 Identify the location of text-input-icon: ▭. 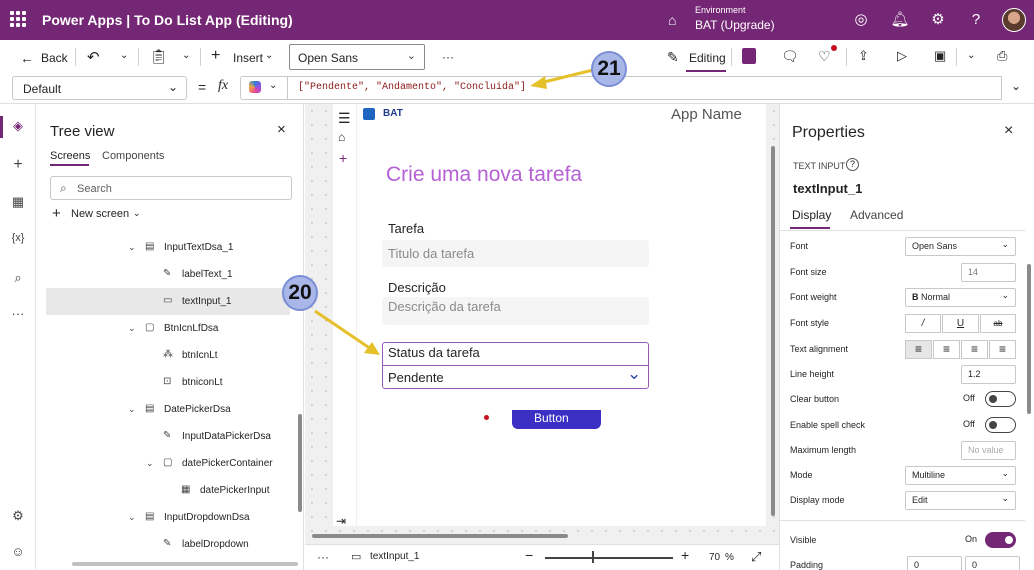
(356, 557).